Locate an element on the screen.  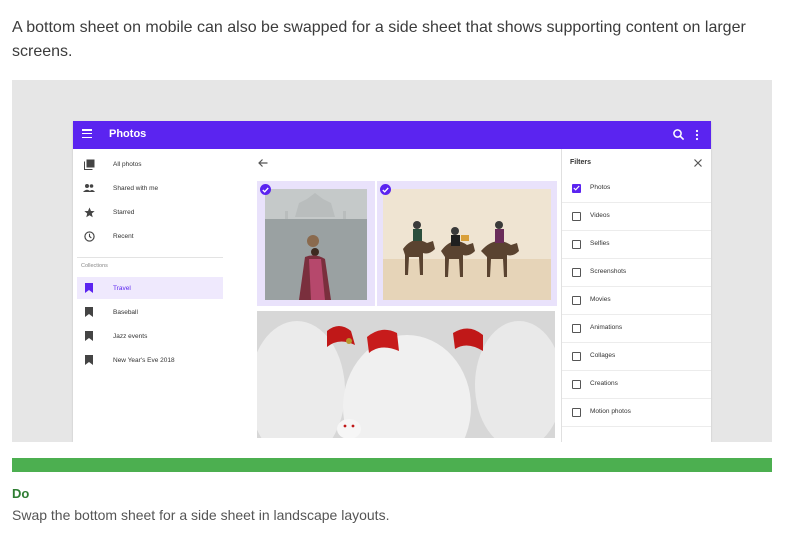
nav-divider is located at coordinates (150, 257).